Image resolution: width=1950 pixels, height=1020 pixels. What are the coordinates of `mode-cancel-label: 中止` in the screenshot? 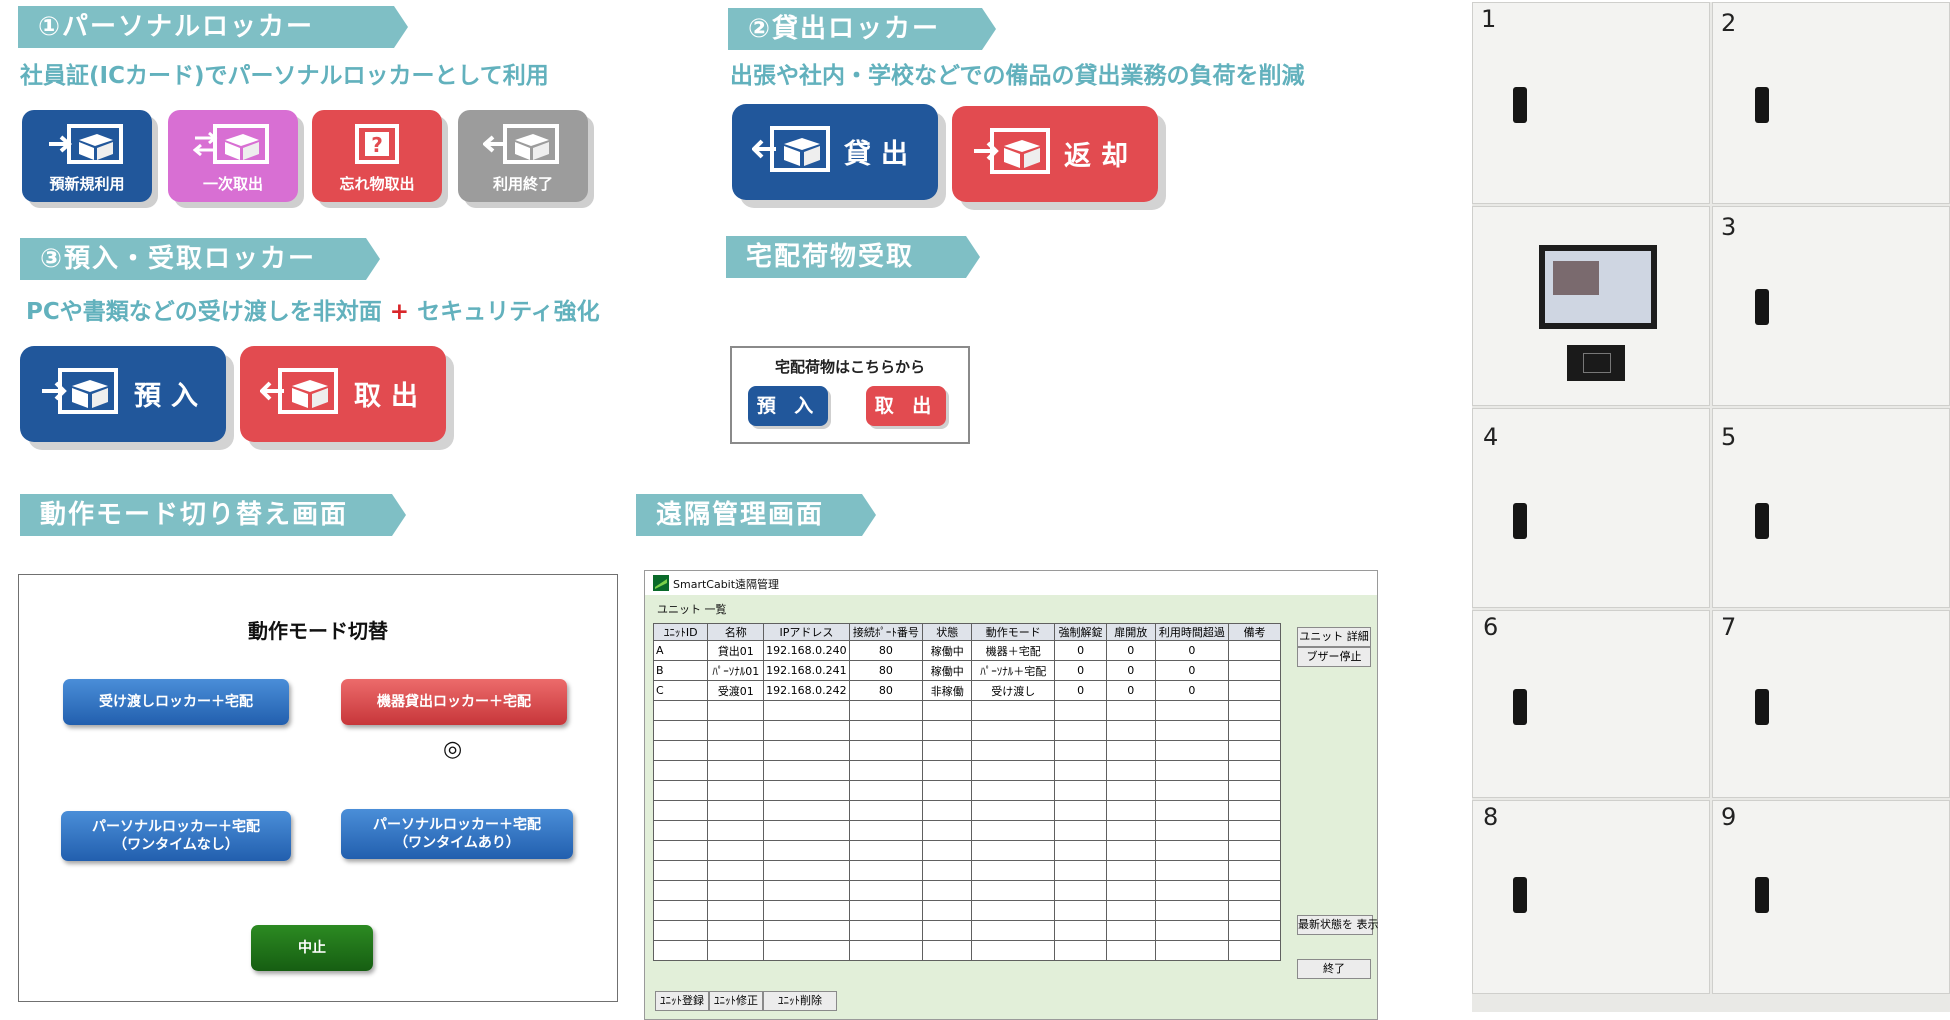 It's located at (312, 948).